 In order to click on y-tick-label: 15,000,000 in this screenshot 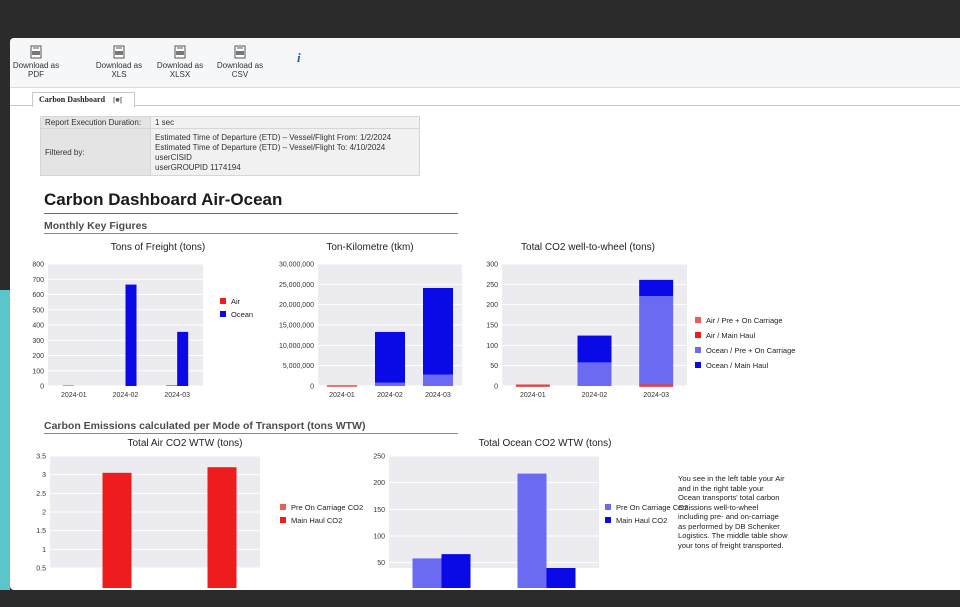, I will do `click(296, 326)`.